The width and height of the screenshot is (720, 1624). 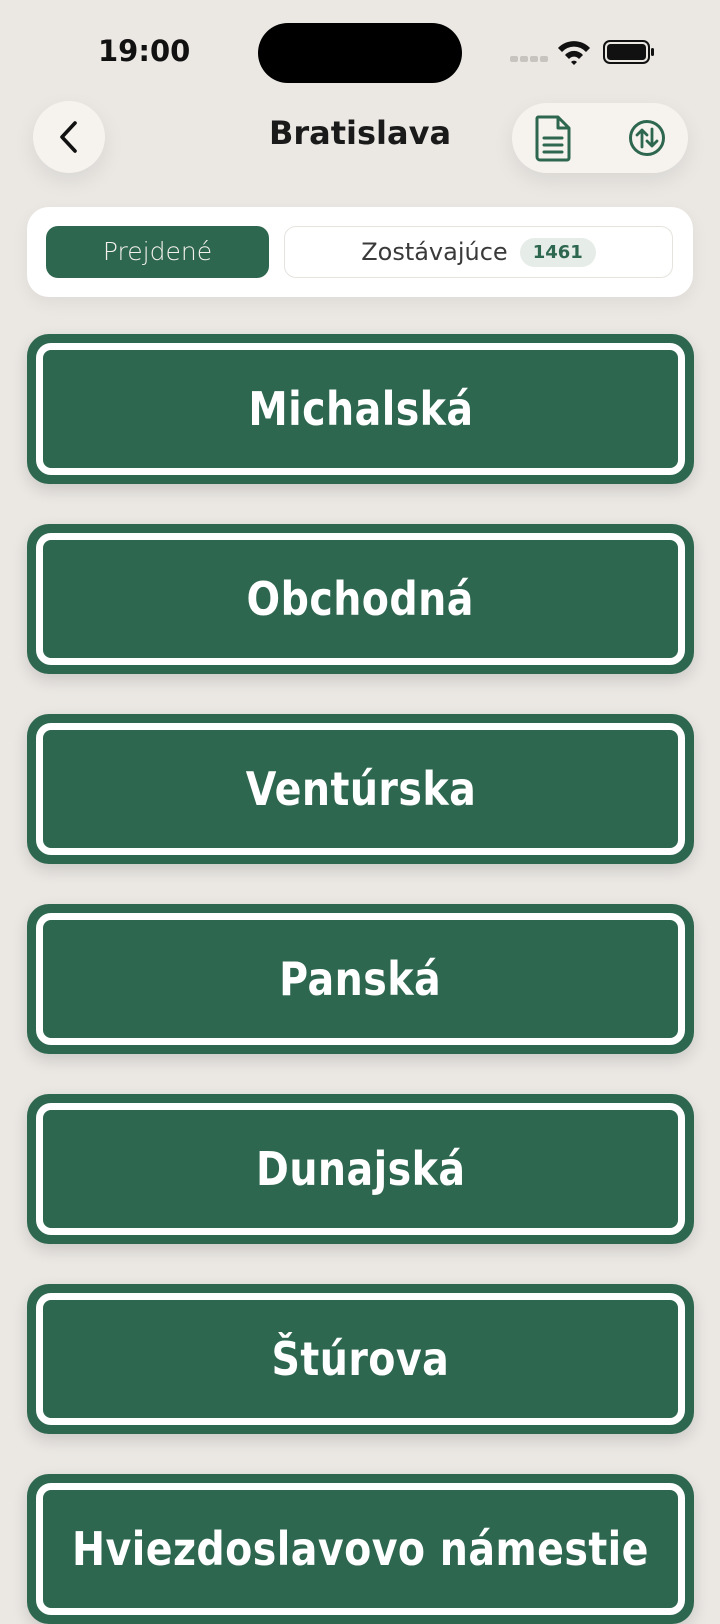 I want to click on street-sign: Dunajská, so click(x=360, y=1169).